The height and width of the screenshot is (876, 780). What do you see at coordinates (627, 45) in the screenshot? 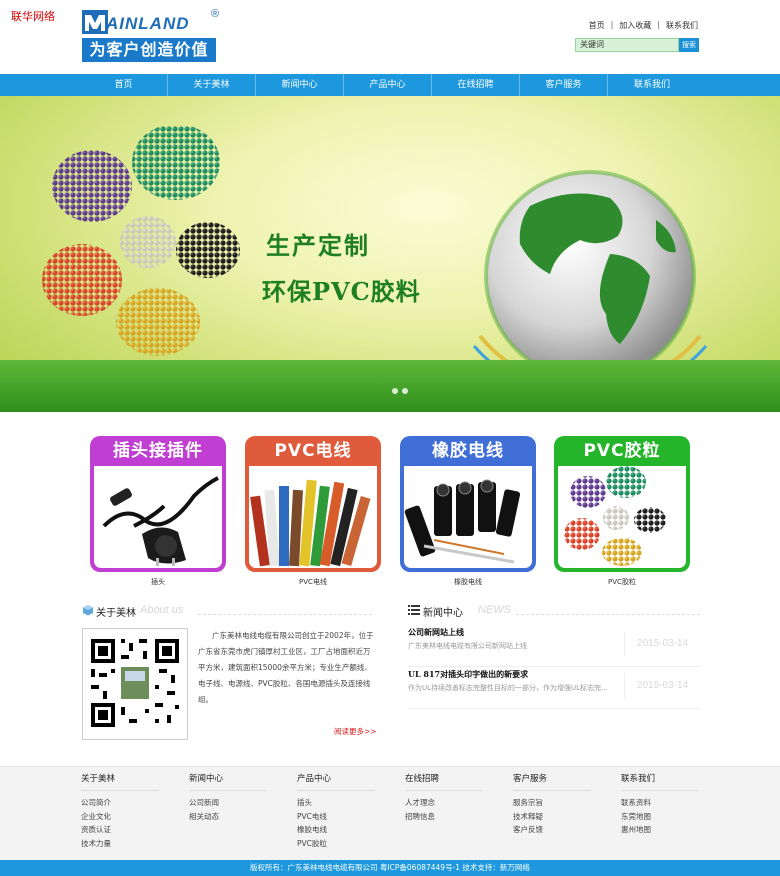
I see `search-input: 关键词` at bounding box center [627, 45].